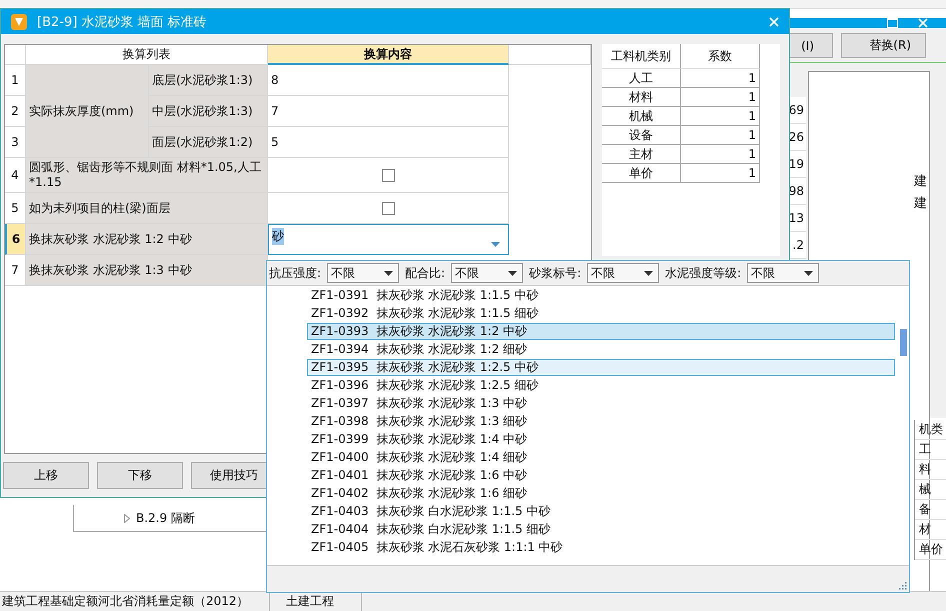 This screenshot has width=946, height=611. Describe the element at coordinates (892, 23) in the screenshot. I see `maximize-icon` at that location.